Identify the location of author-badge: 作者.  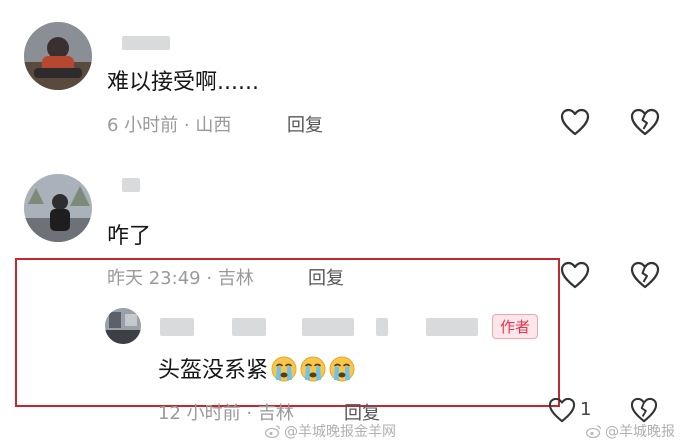
(515, 326).